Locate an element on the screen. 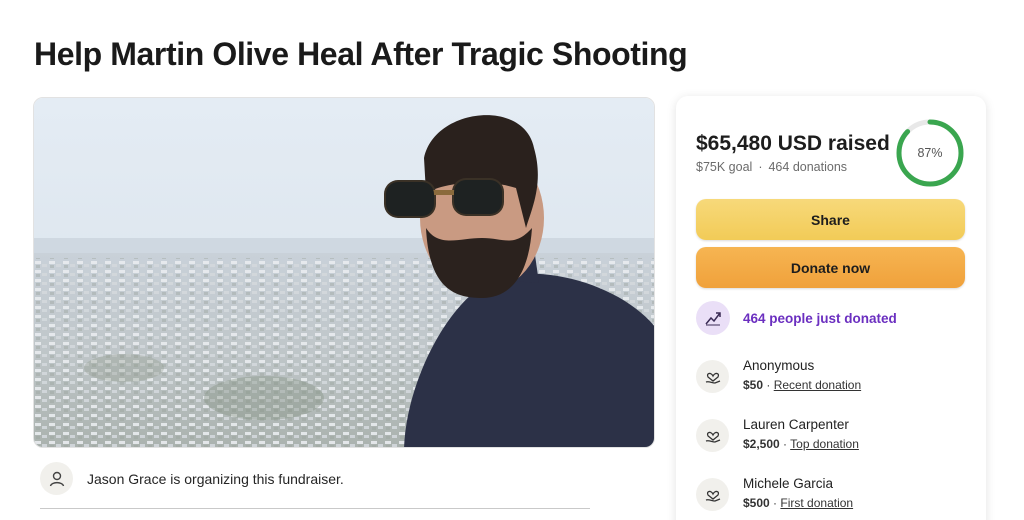 This screenshot has width=1024, height=520. recent-donation-link: Recent donation is located at coordinates (817, 385).